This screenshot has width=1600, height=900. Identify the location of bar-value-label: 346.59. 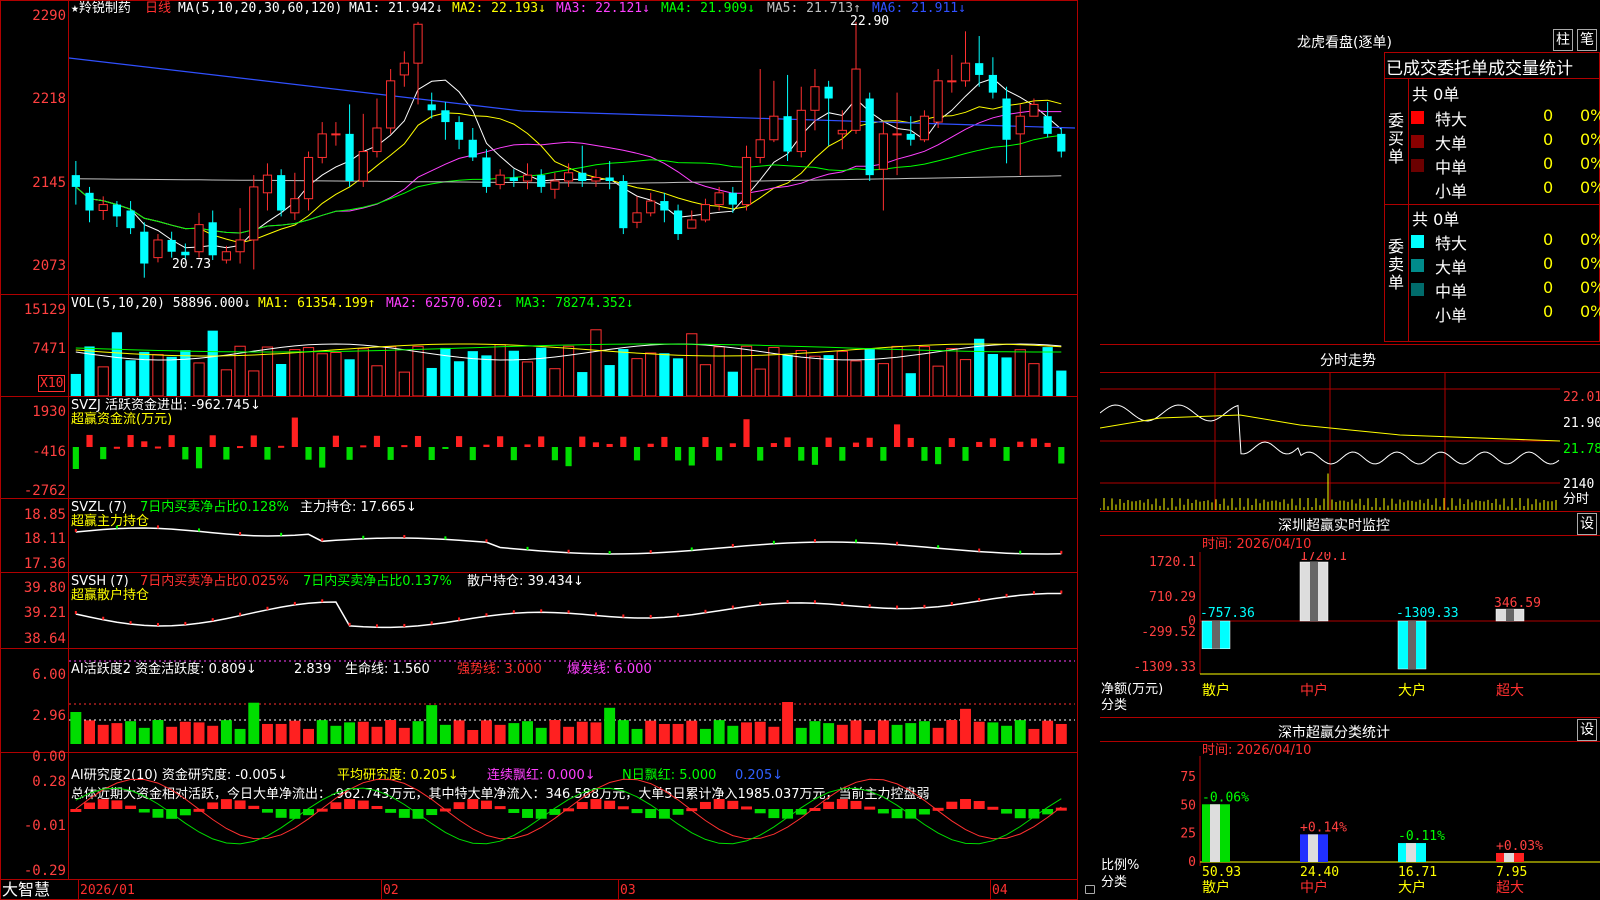
(1517, 603).